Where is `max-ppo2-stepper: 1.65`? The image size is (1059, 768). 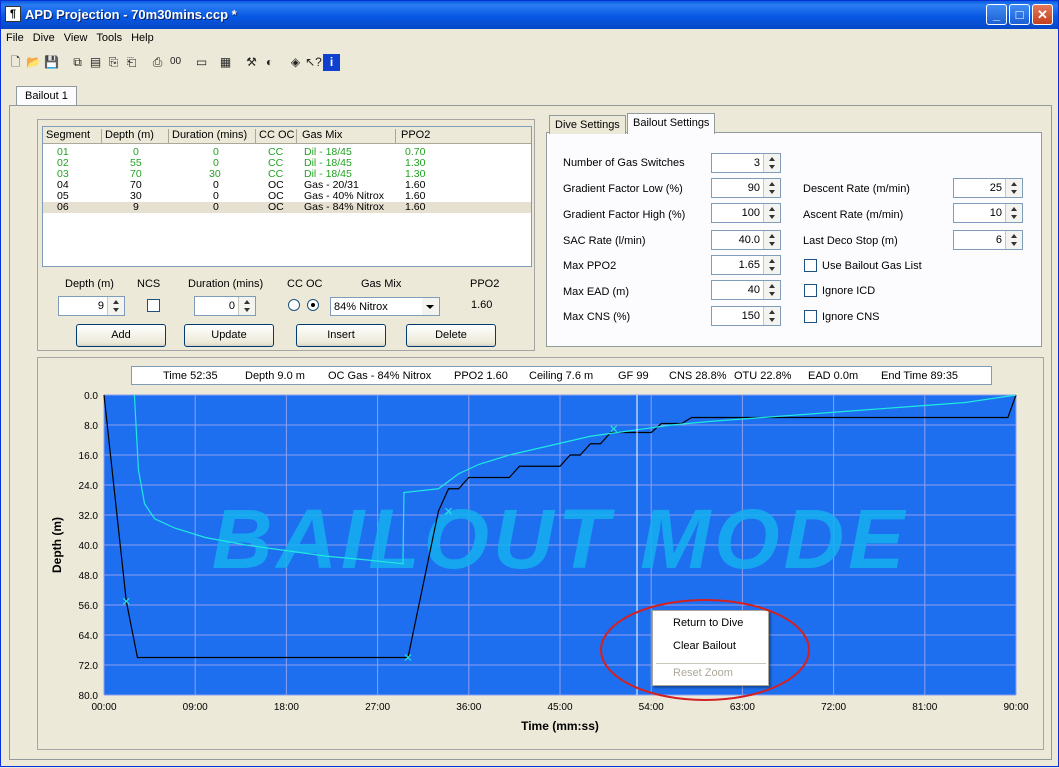
max-ppo2-stepper: 1.65 is located at coordinates (746, 265).